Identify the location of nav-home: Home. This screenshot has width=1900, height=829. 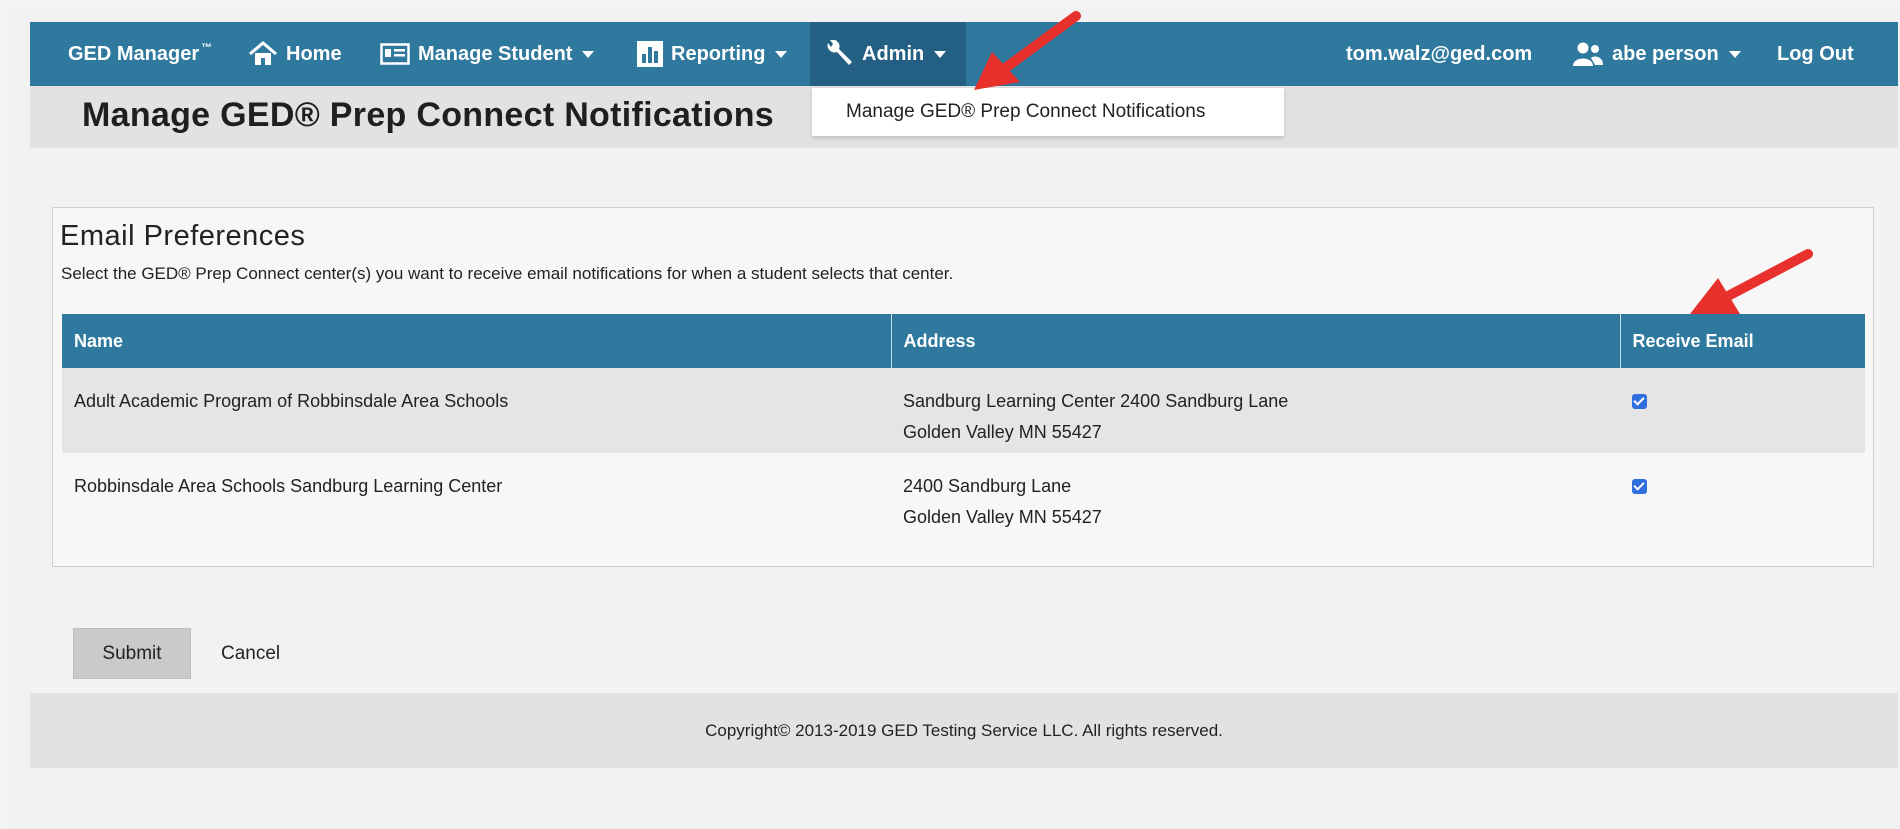
(295, 54).